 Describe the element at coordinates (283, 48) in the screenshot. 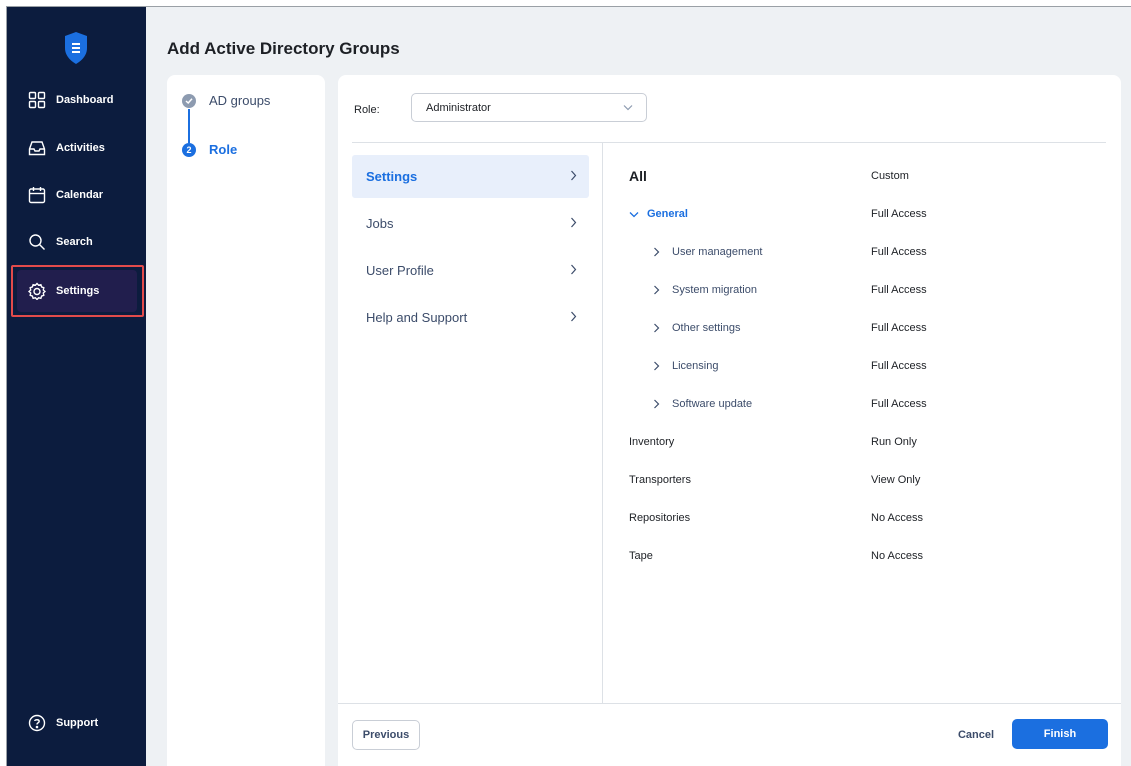

I see `page-title: Add Active Directory Groups` at that location.